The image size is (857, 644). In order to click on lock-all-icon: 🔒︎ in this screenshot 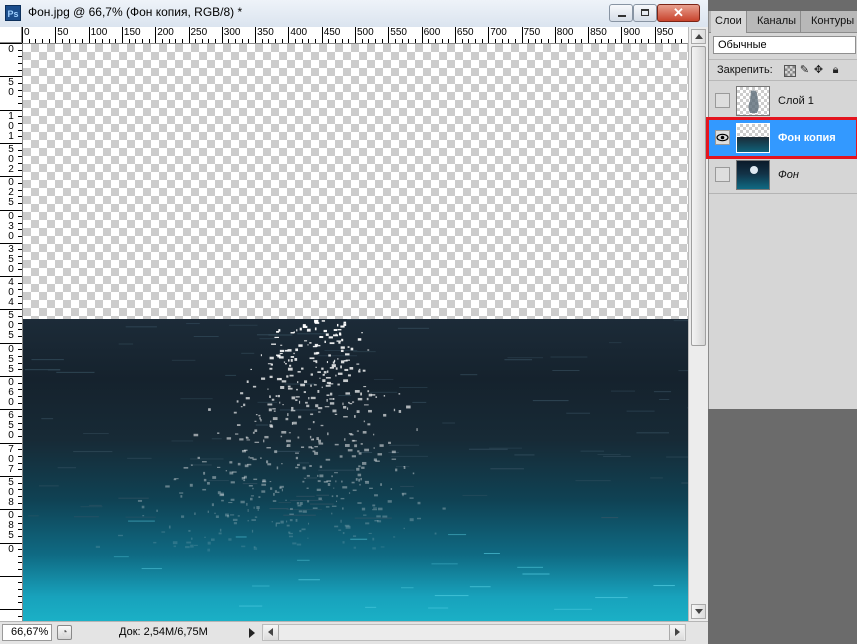, I will do `click(835, 70)`.